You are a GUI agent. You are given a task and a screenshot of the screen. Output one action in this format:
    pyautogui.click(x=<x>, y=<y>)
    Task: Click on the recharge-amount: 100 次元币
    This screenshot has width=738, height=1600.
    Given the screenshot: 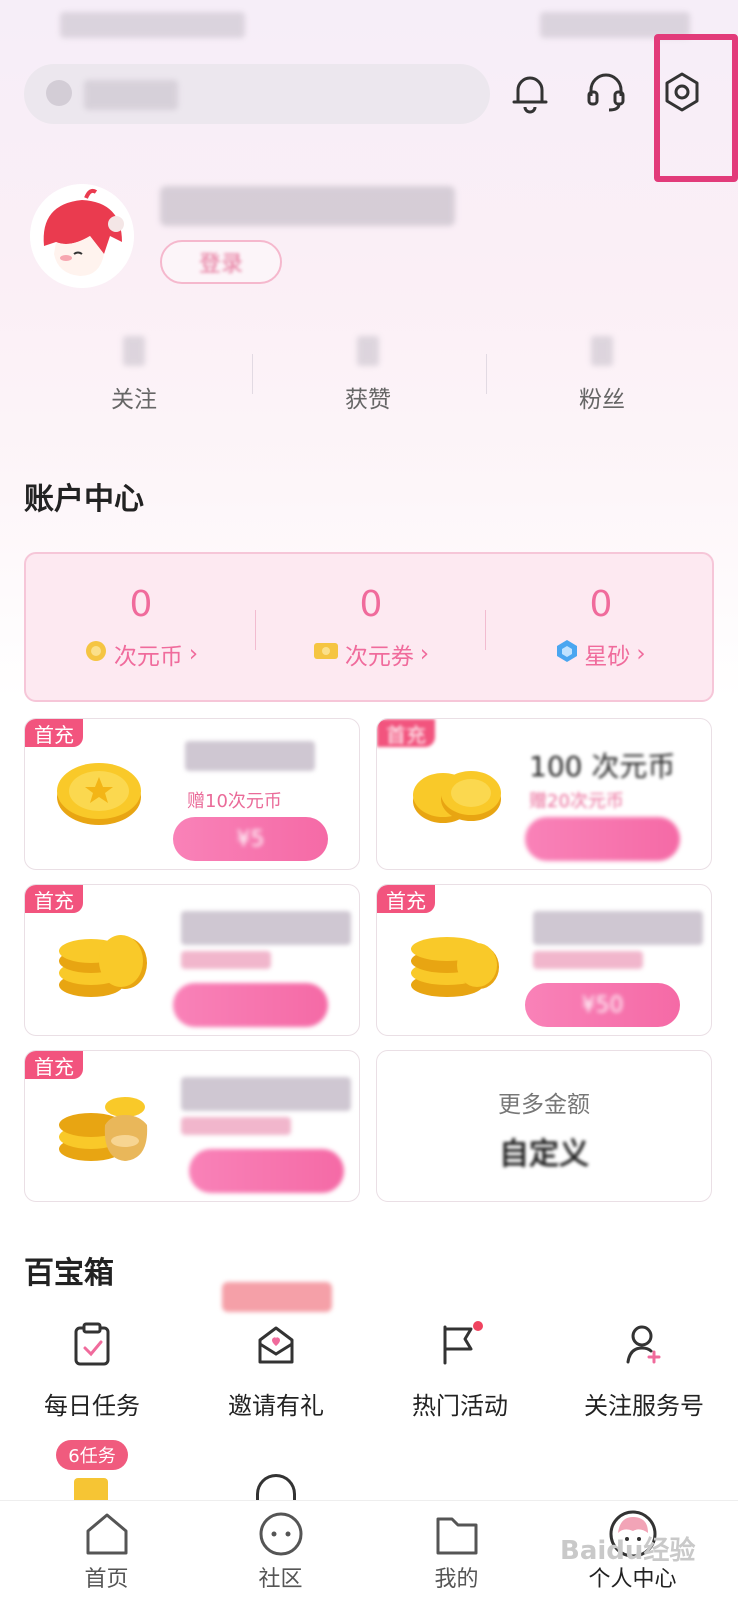 What is the action you would take?
    pyautogui.click(x=602, y=766)
    